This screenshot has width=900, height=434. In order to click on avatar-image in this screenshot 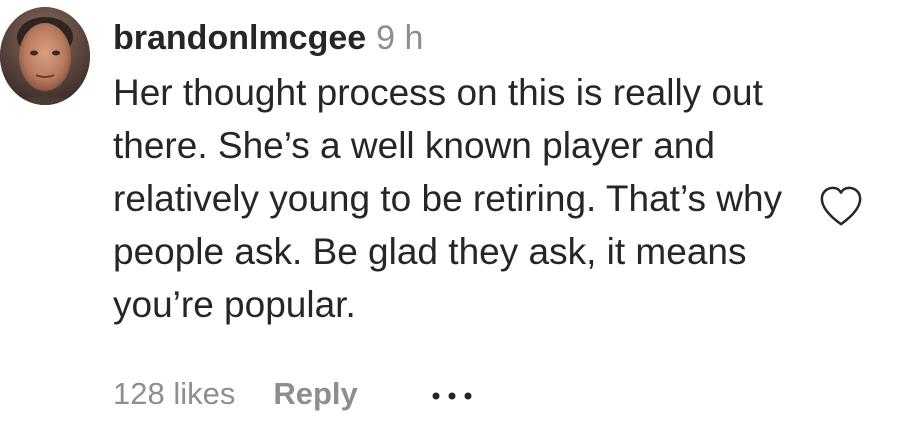, I will do `click(45, 56)`.